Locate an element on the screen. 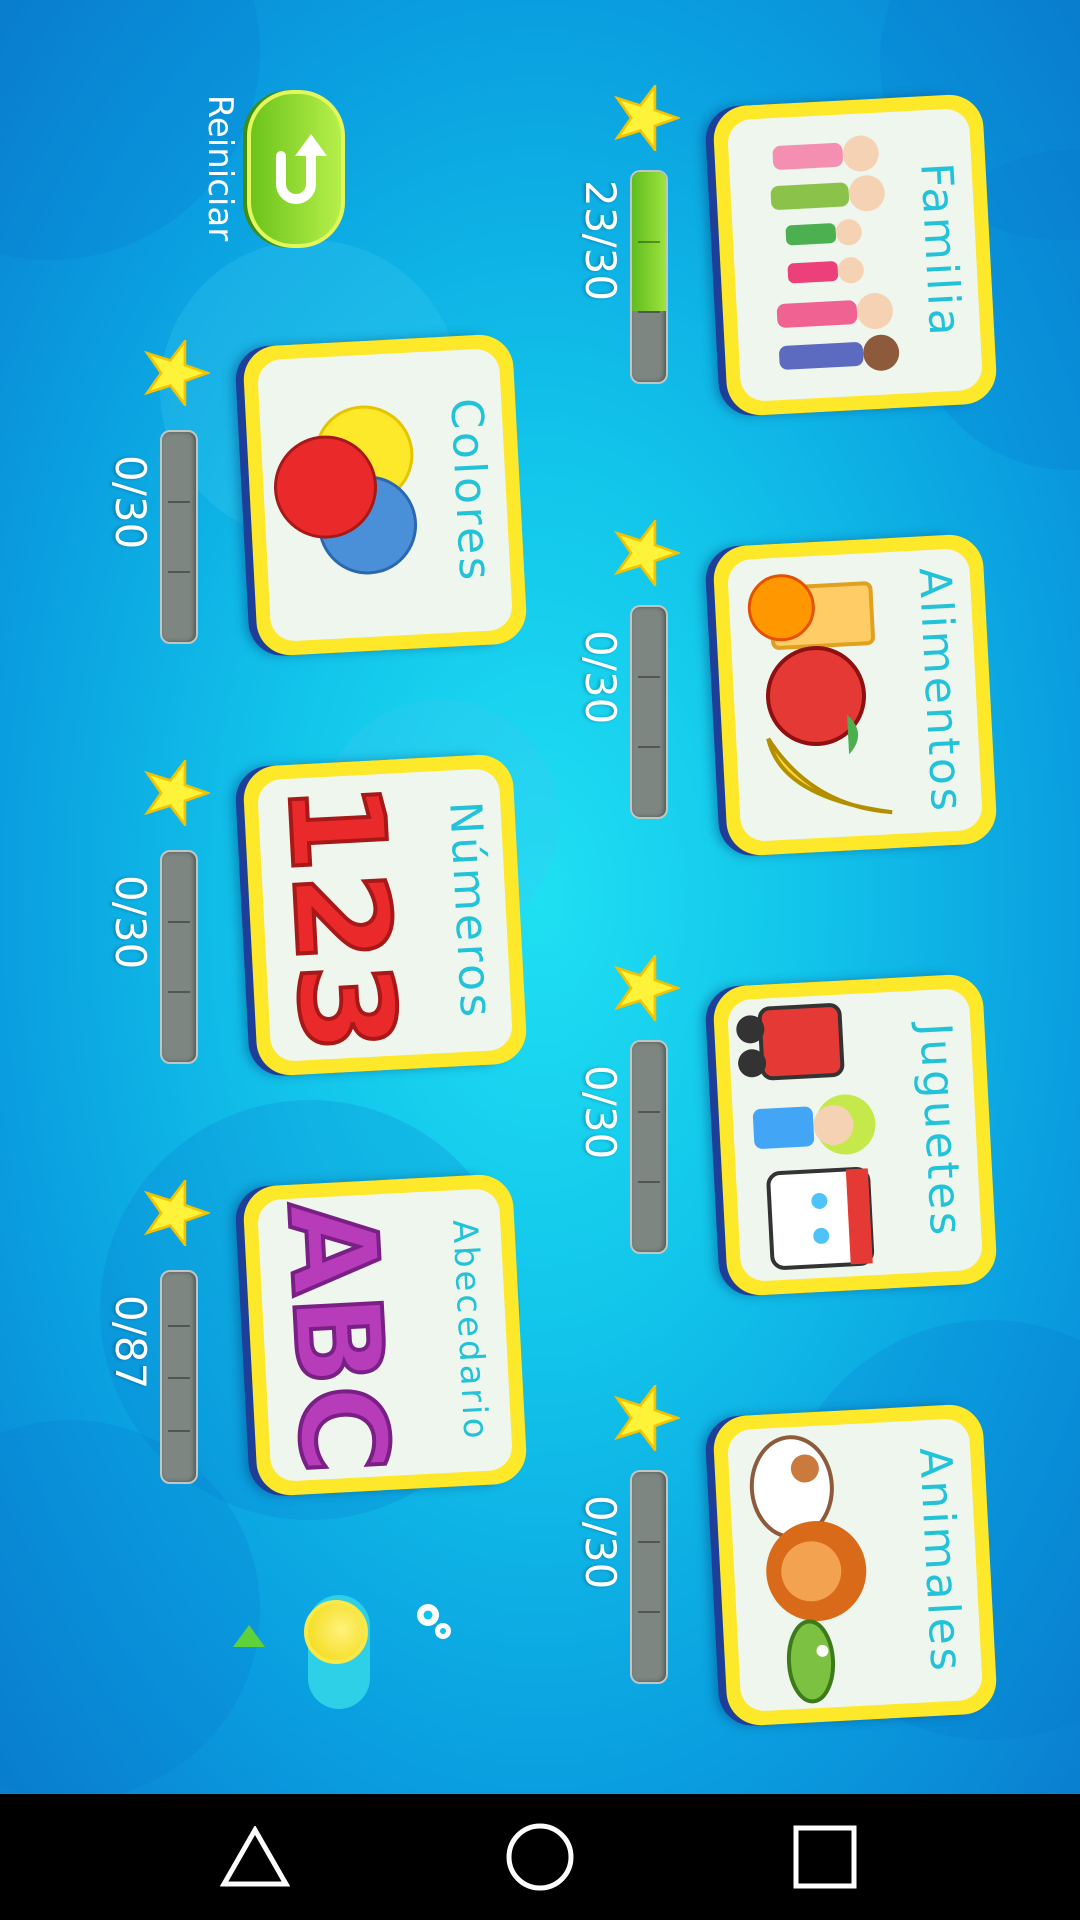 The height and width of the screenshot is (1920, 1080). toys-illustration is located at coordinates (820, 1137).